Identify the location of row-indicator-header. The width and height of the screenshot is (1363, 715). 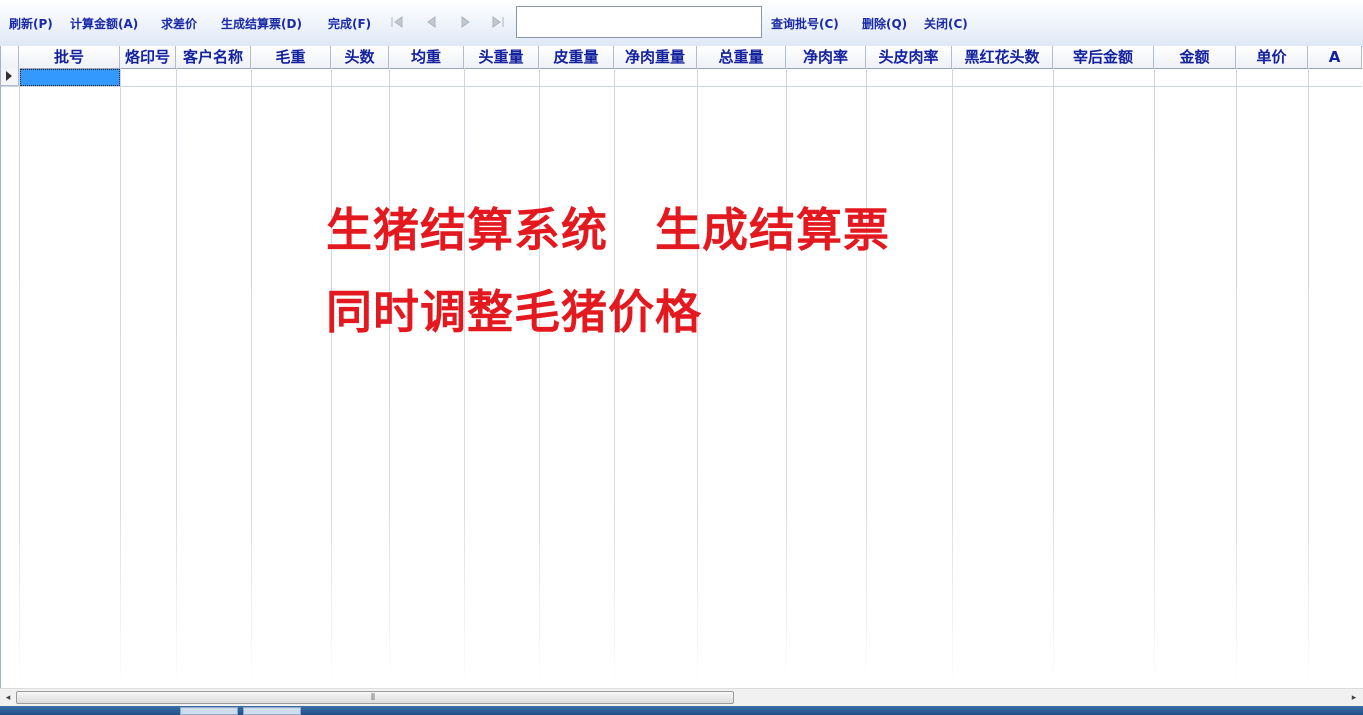
(10, 57).